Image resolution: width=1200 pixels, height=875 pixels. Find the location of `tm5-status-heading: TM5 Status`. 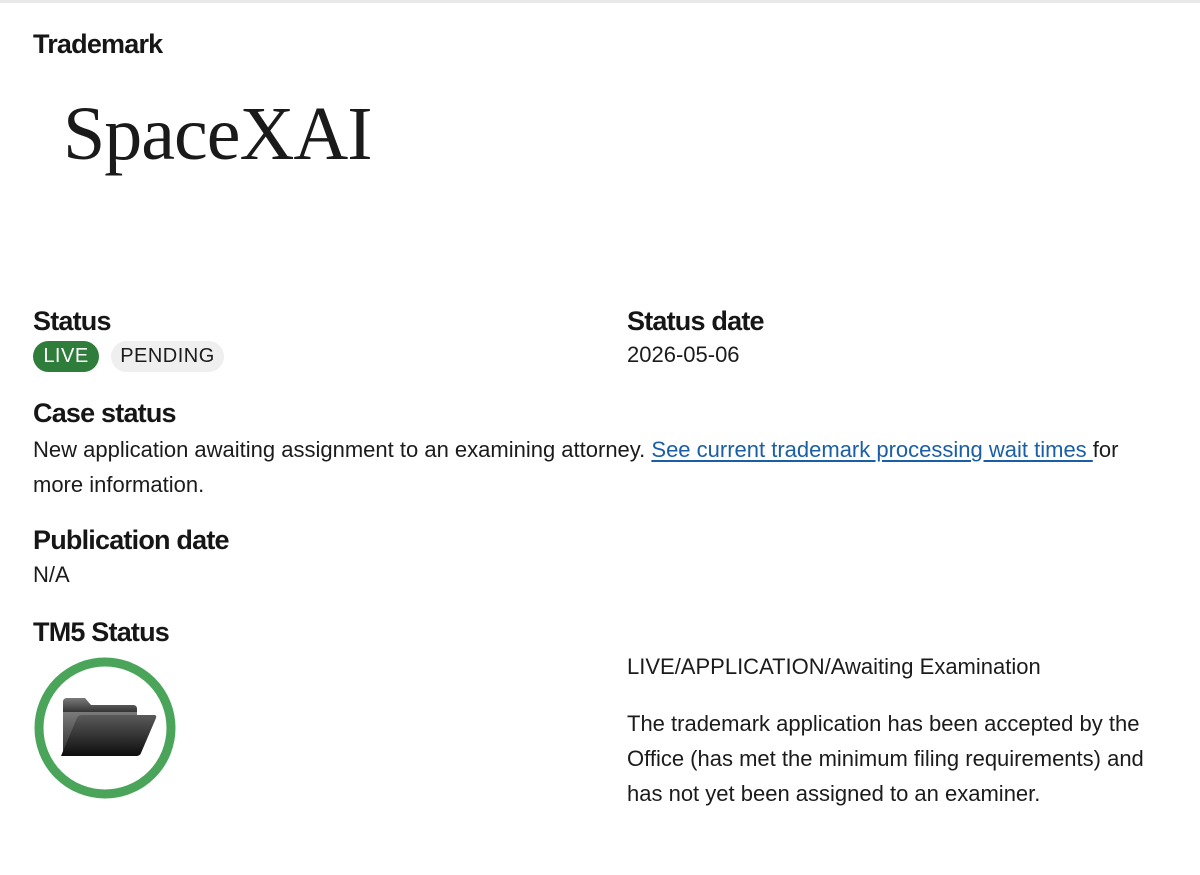

tm5-status-heading: TM5 Status is located at coordinates (101, 632).